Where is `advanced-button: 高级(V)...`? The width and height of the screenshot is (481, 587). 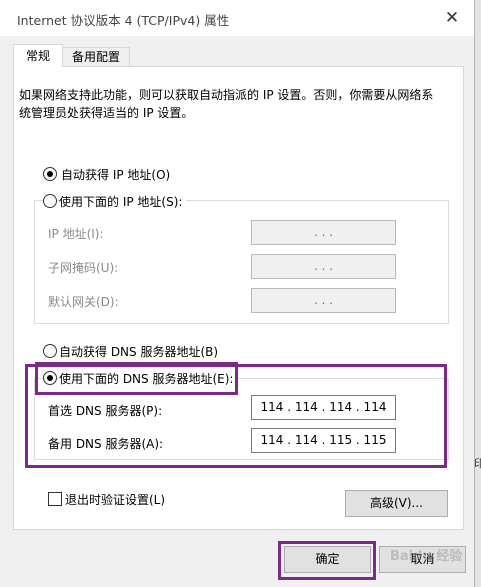
advanced-button: 高级(V)... is located at coordinates (396, 503).